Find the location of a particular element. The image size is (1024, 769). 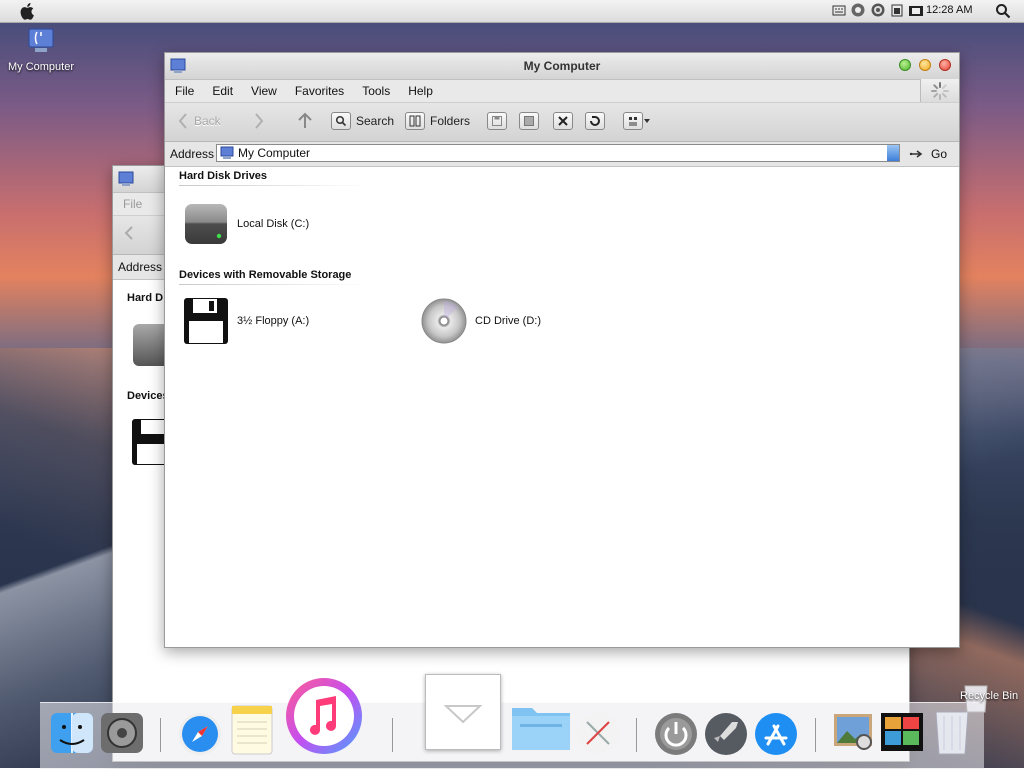

drive-label-floppy: 3½ Floppy (A:) is located at coordinates (273, 321).